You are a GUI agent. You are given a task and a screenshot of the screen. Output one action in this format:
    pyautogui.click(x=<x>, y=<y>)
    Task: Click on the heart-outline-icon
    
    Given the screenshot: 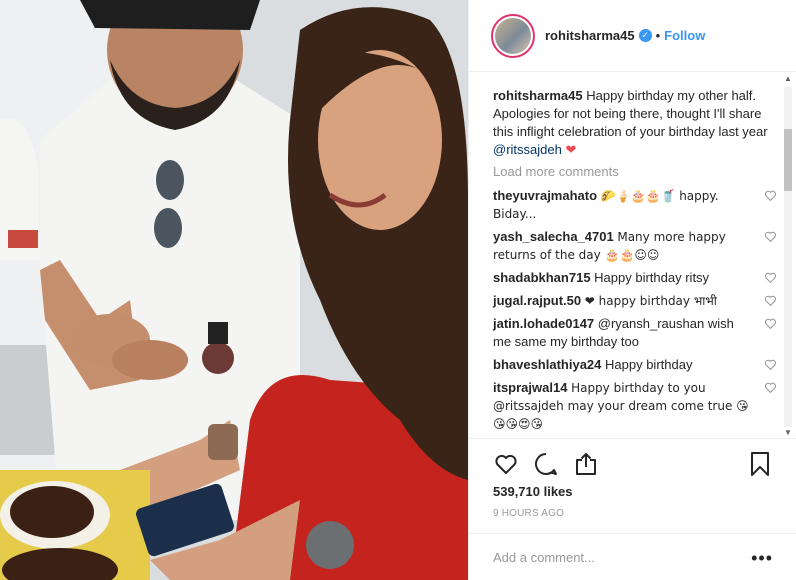 What is the action you would take?
    pyautogui.click(x=506, y=464)
    